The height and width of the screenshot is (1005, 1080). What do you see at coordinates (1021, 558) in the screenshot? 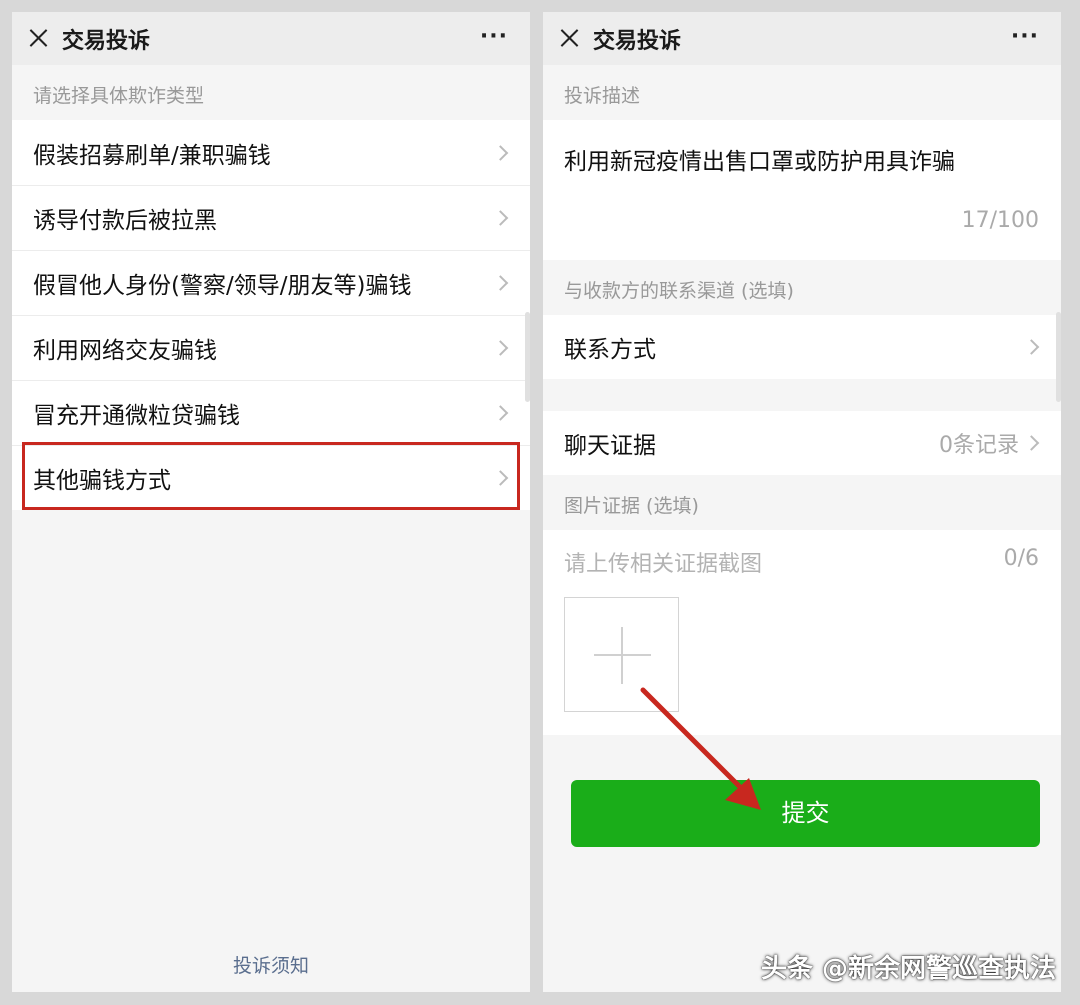
I see `upload-count: 0/6` at bounding box center [1021, 558].